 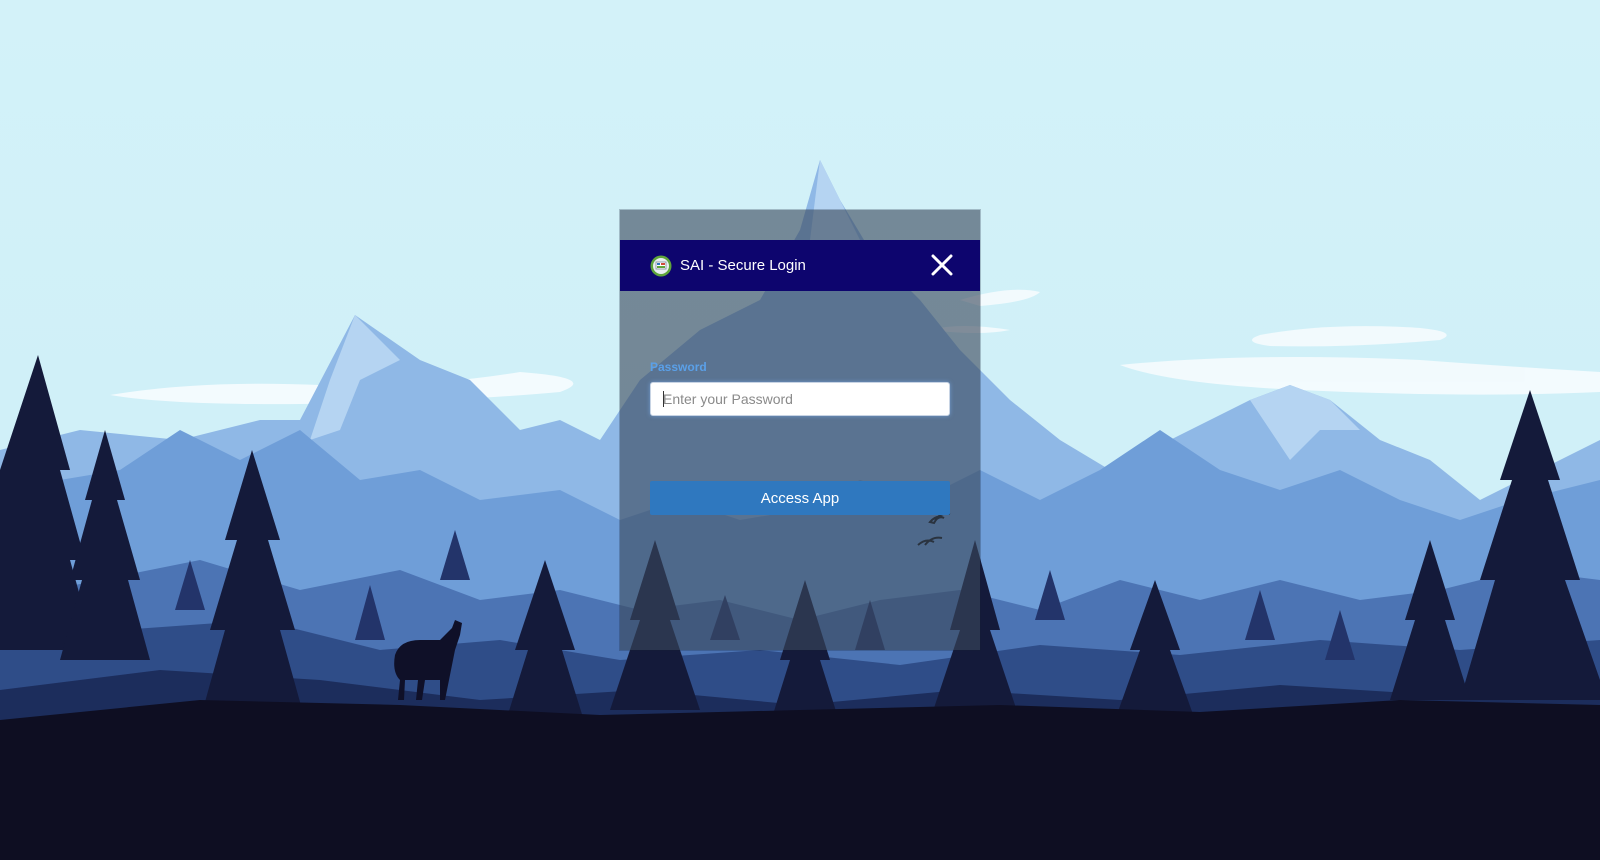 I want to click on dialog-title: SAI - Secure Login, so click(x=743, y=265).